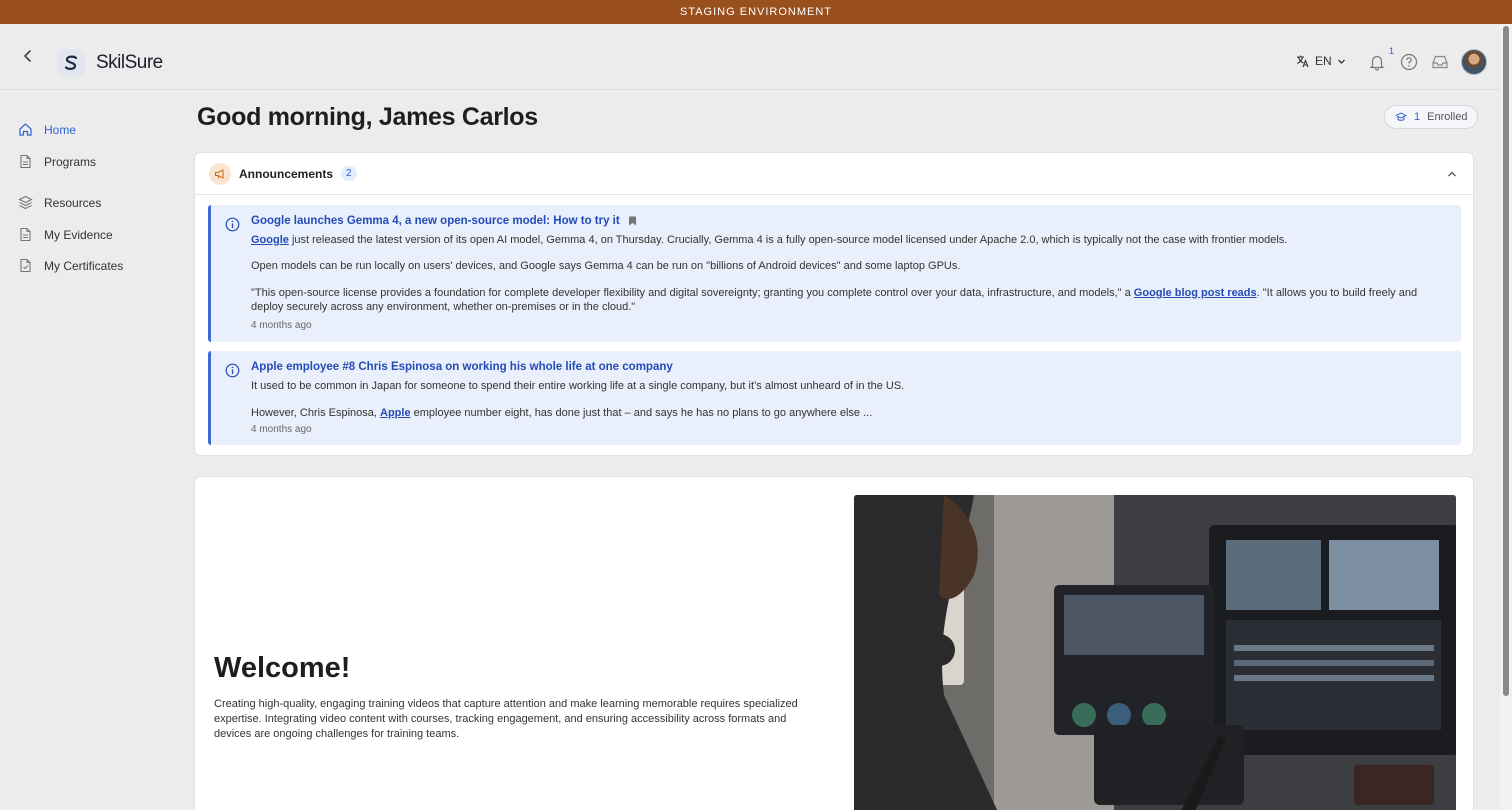  I want to click on inbox-icon, so click(1440, 62).